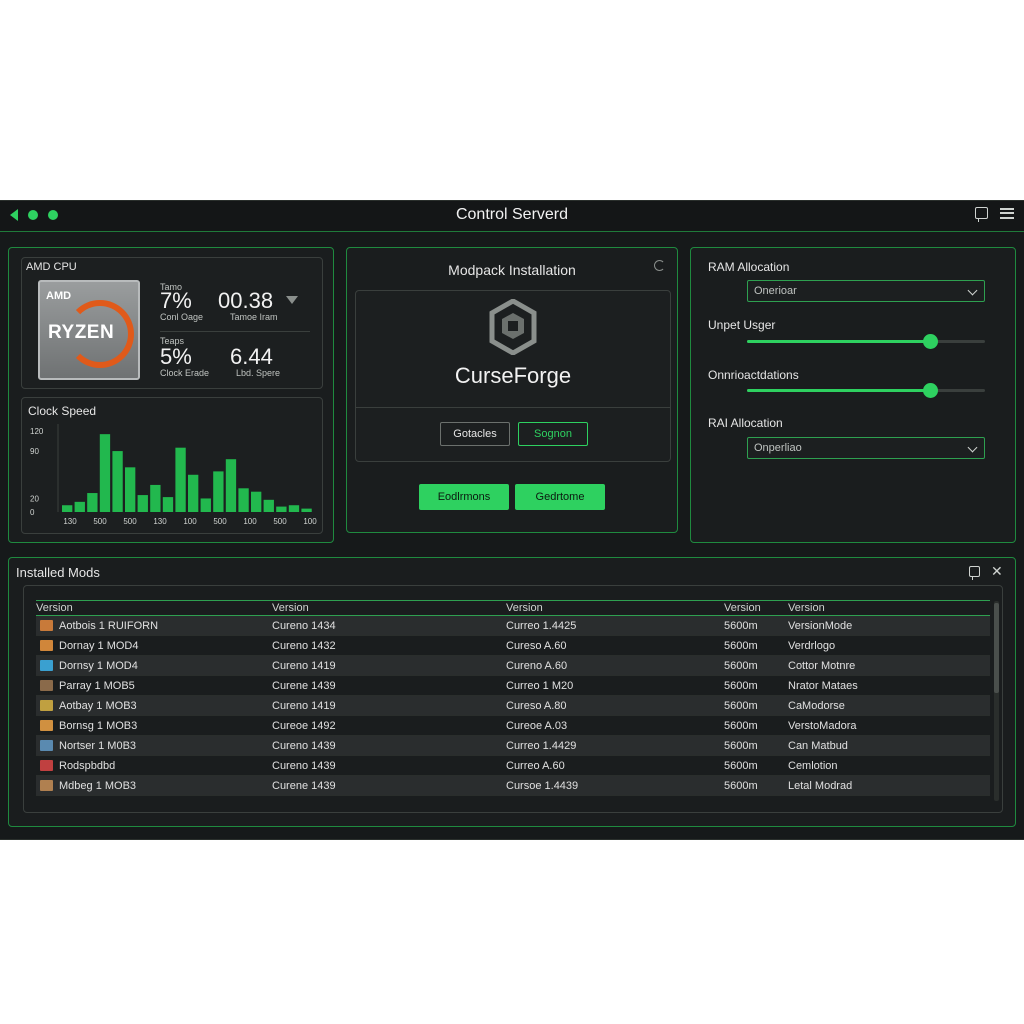 Image resolution: width=1024 pixels, height=1024 pixels. What do you see at coordinates (220, 521) in the screenshot?
I see `x-tick-label: 500` at bounding box center [220, 521].